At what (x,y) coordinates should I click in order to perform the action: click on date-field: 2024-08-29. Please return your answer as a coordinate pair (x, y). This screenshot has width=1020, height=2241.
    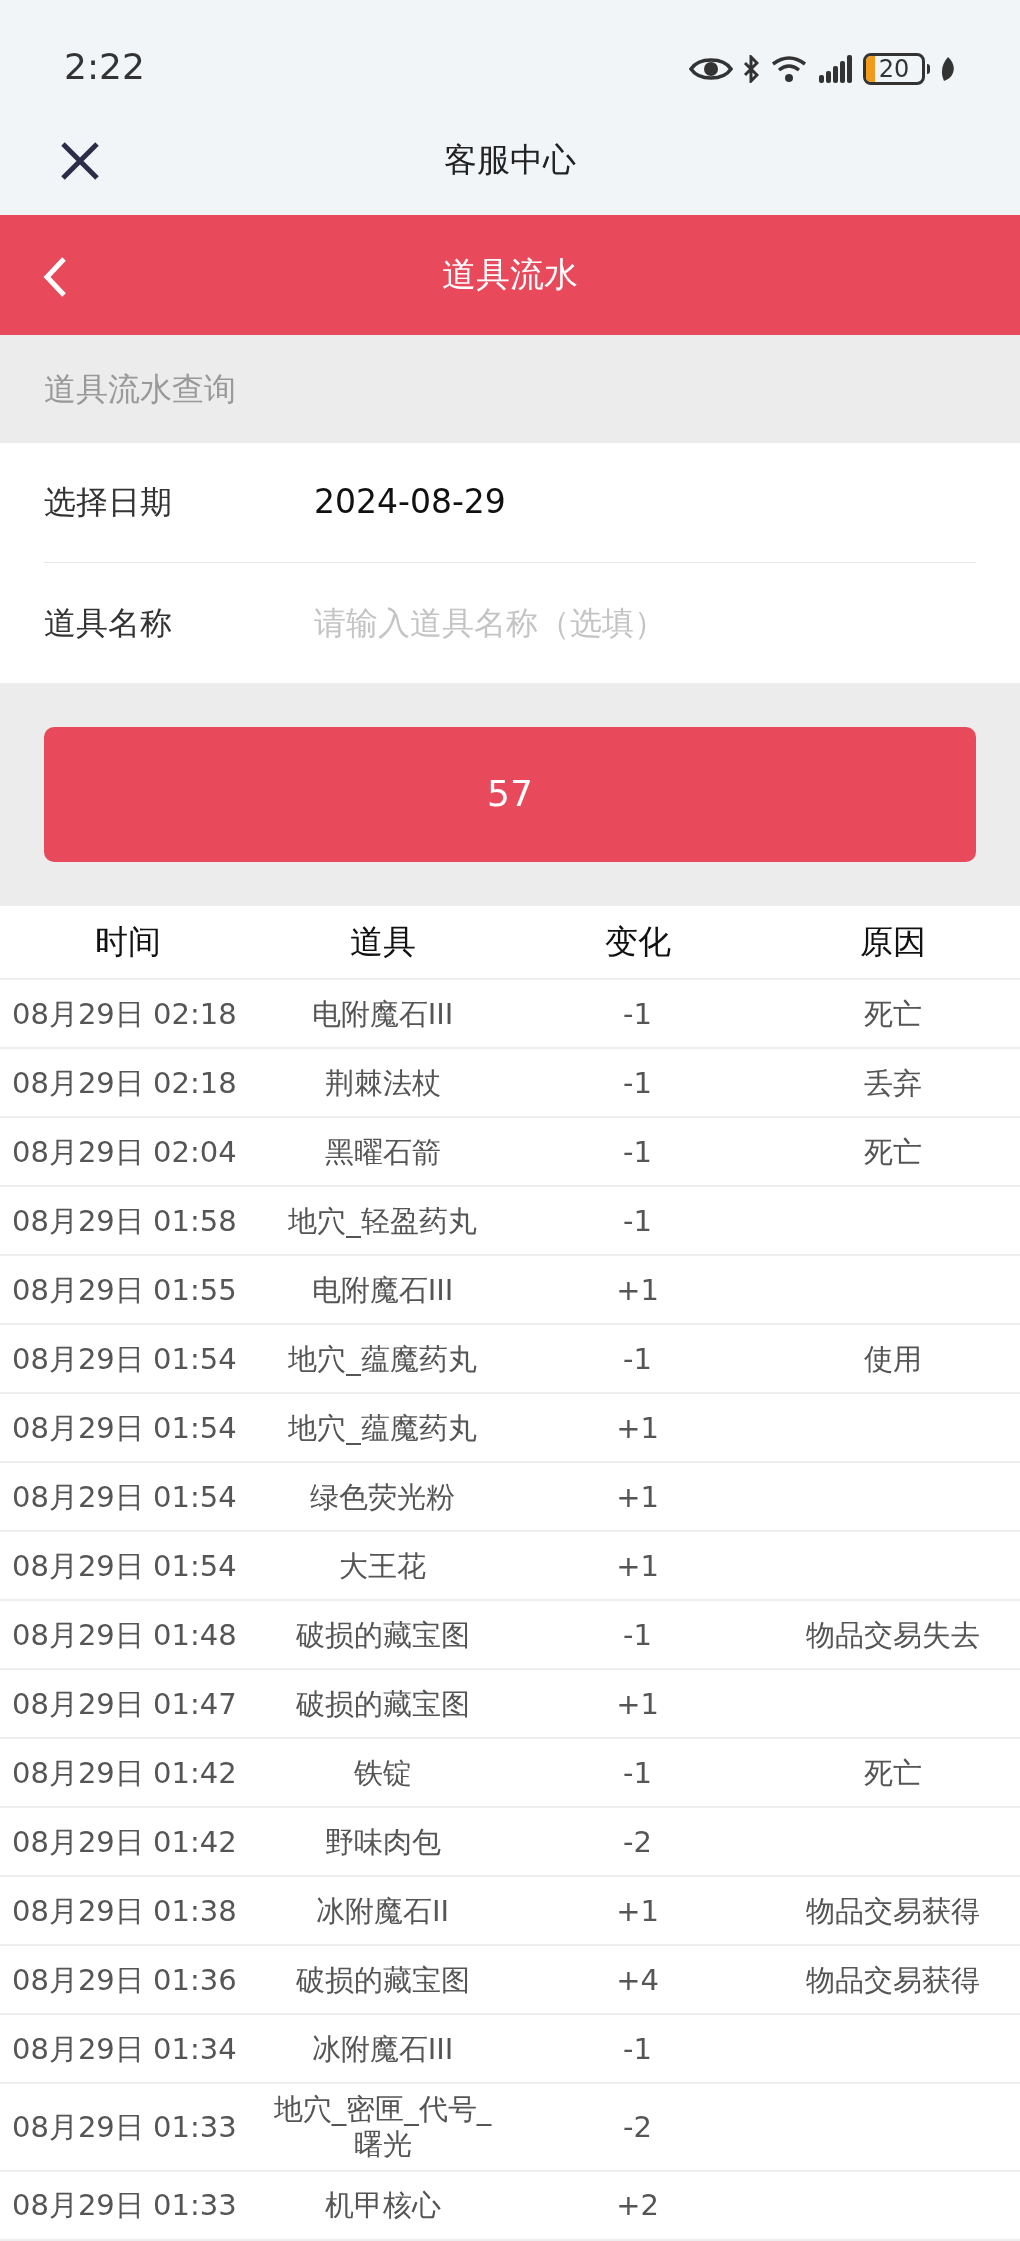
    Looking at the image, I should click on (410, 502).